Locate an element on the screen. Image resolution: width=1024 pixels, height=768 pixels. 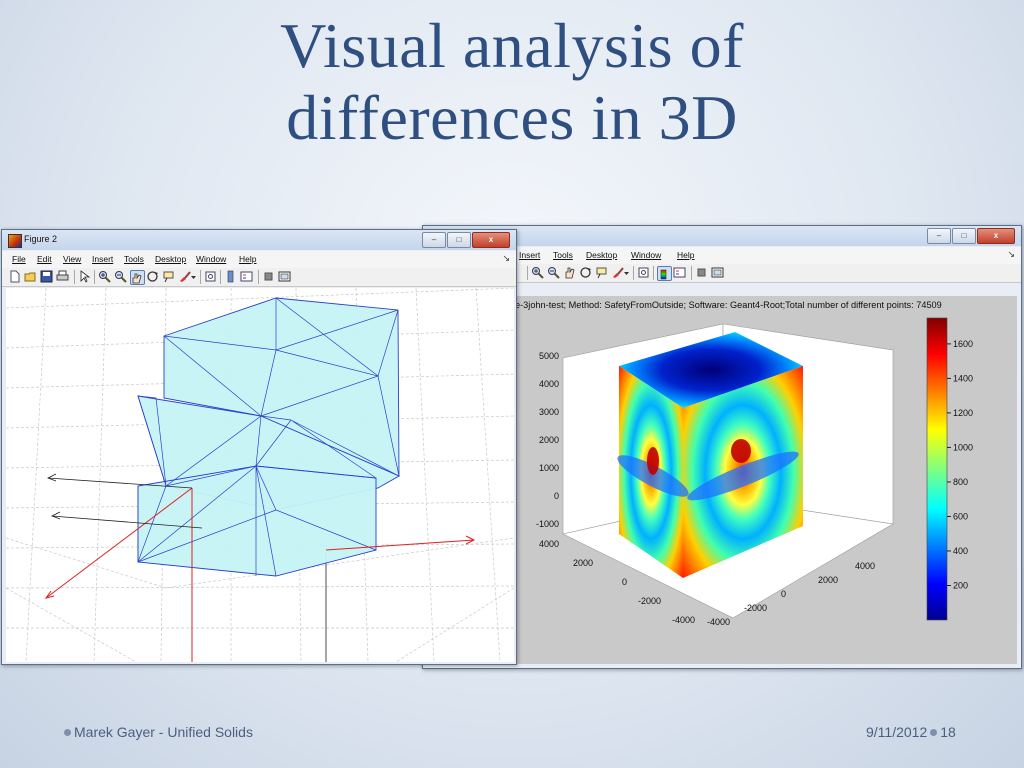
colorbar-tick-label: 800 is located at coordinates (960, 482).